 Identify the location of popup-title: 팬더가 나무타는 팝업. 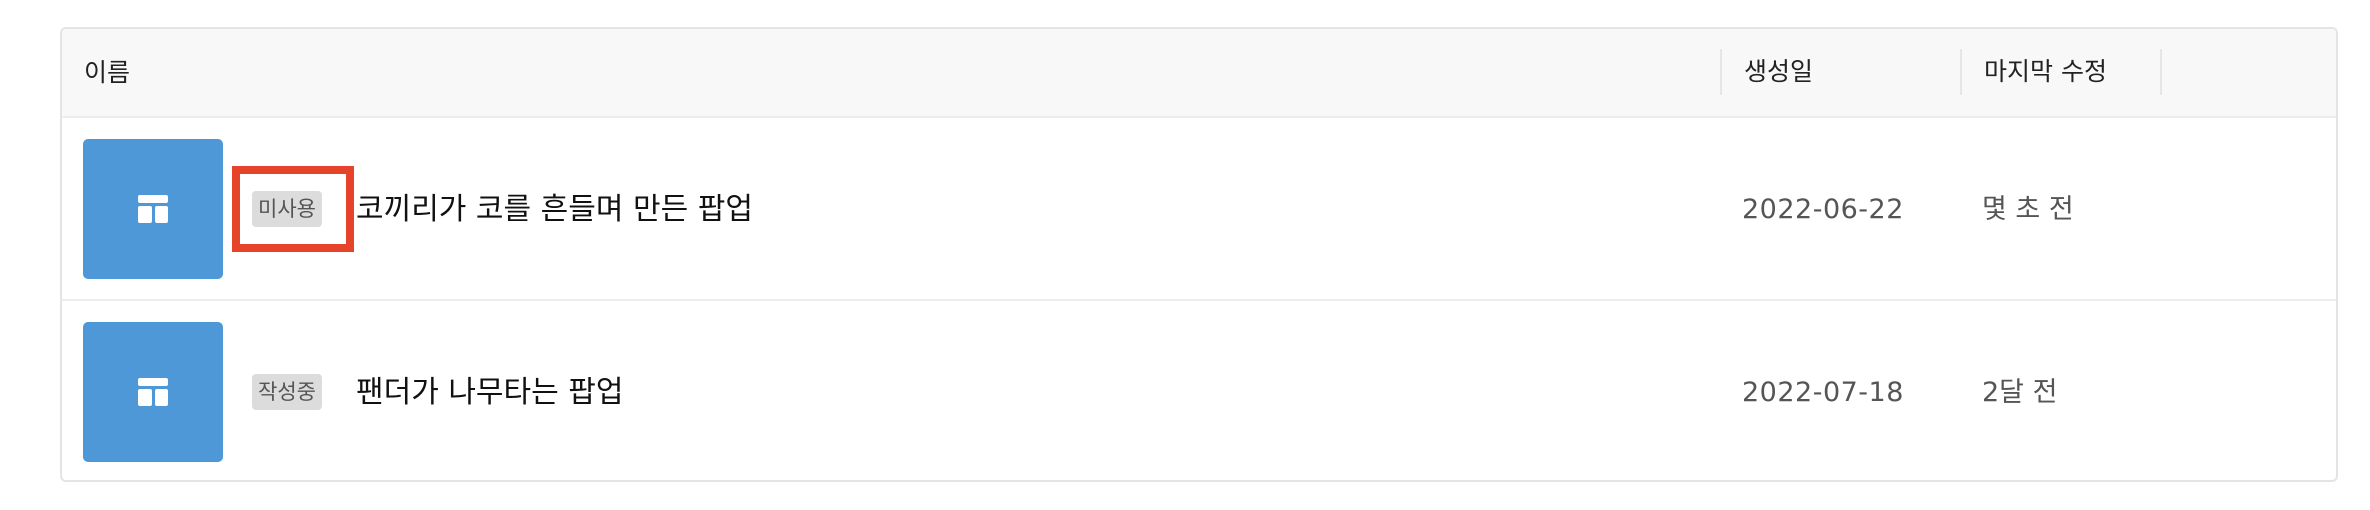
(489, 393).